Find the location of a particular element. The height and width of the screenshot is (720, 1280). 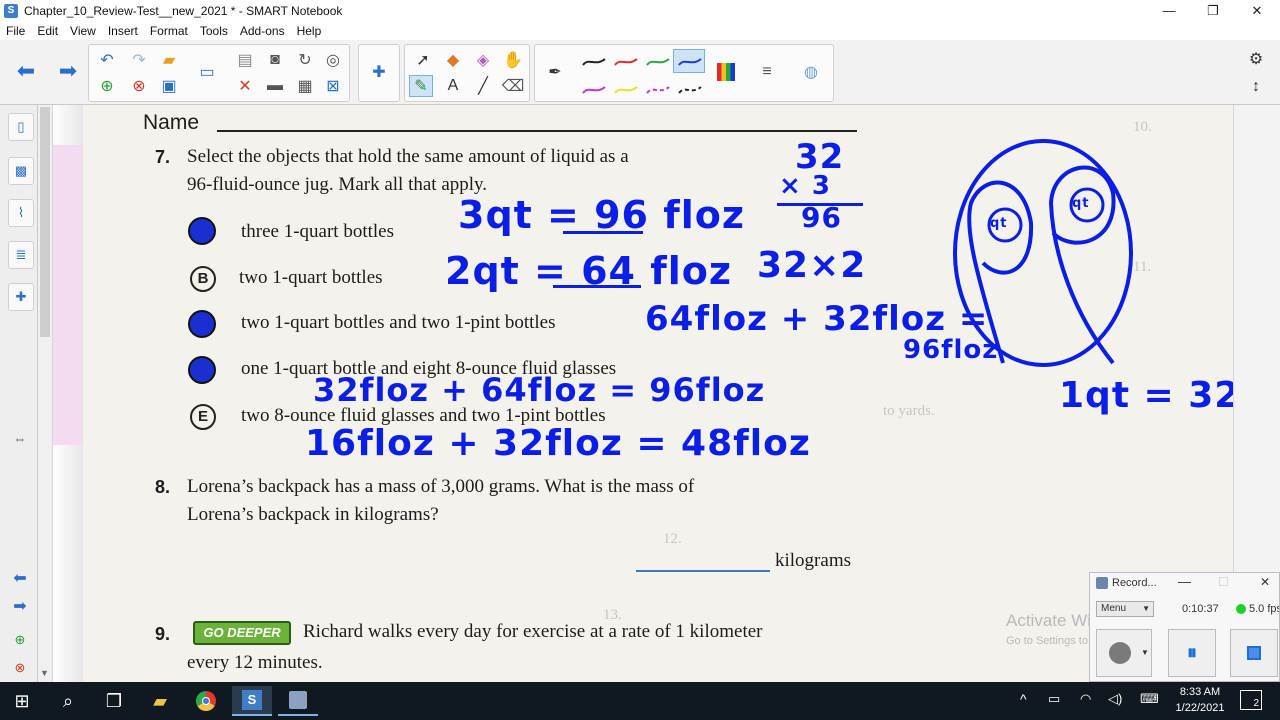

addons-puzzle-icon: ✚ is located at coordinates (379, 72).